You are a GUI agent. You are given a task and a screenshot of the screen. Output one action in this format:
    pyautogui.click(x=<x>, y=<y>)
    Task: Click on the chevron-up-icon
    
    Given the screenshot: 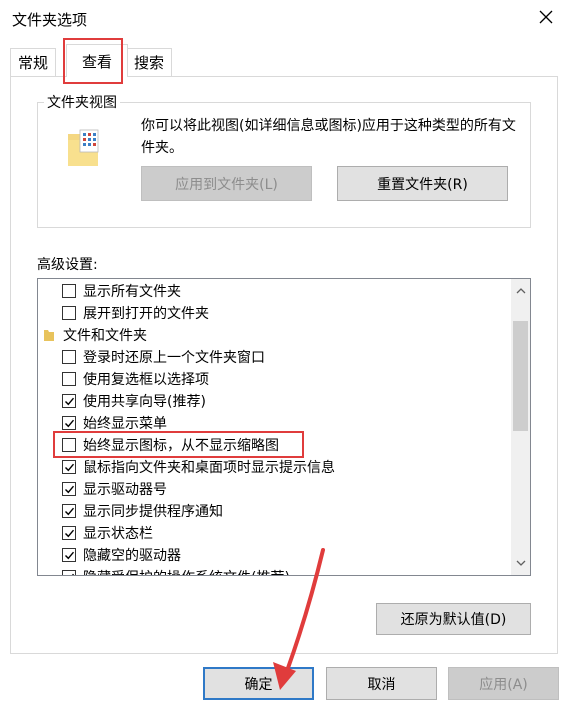 What is the action you would take?
    pyautogui.click(x=520, y=291)
    